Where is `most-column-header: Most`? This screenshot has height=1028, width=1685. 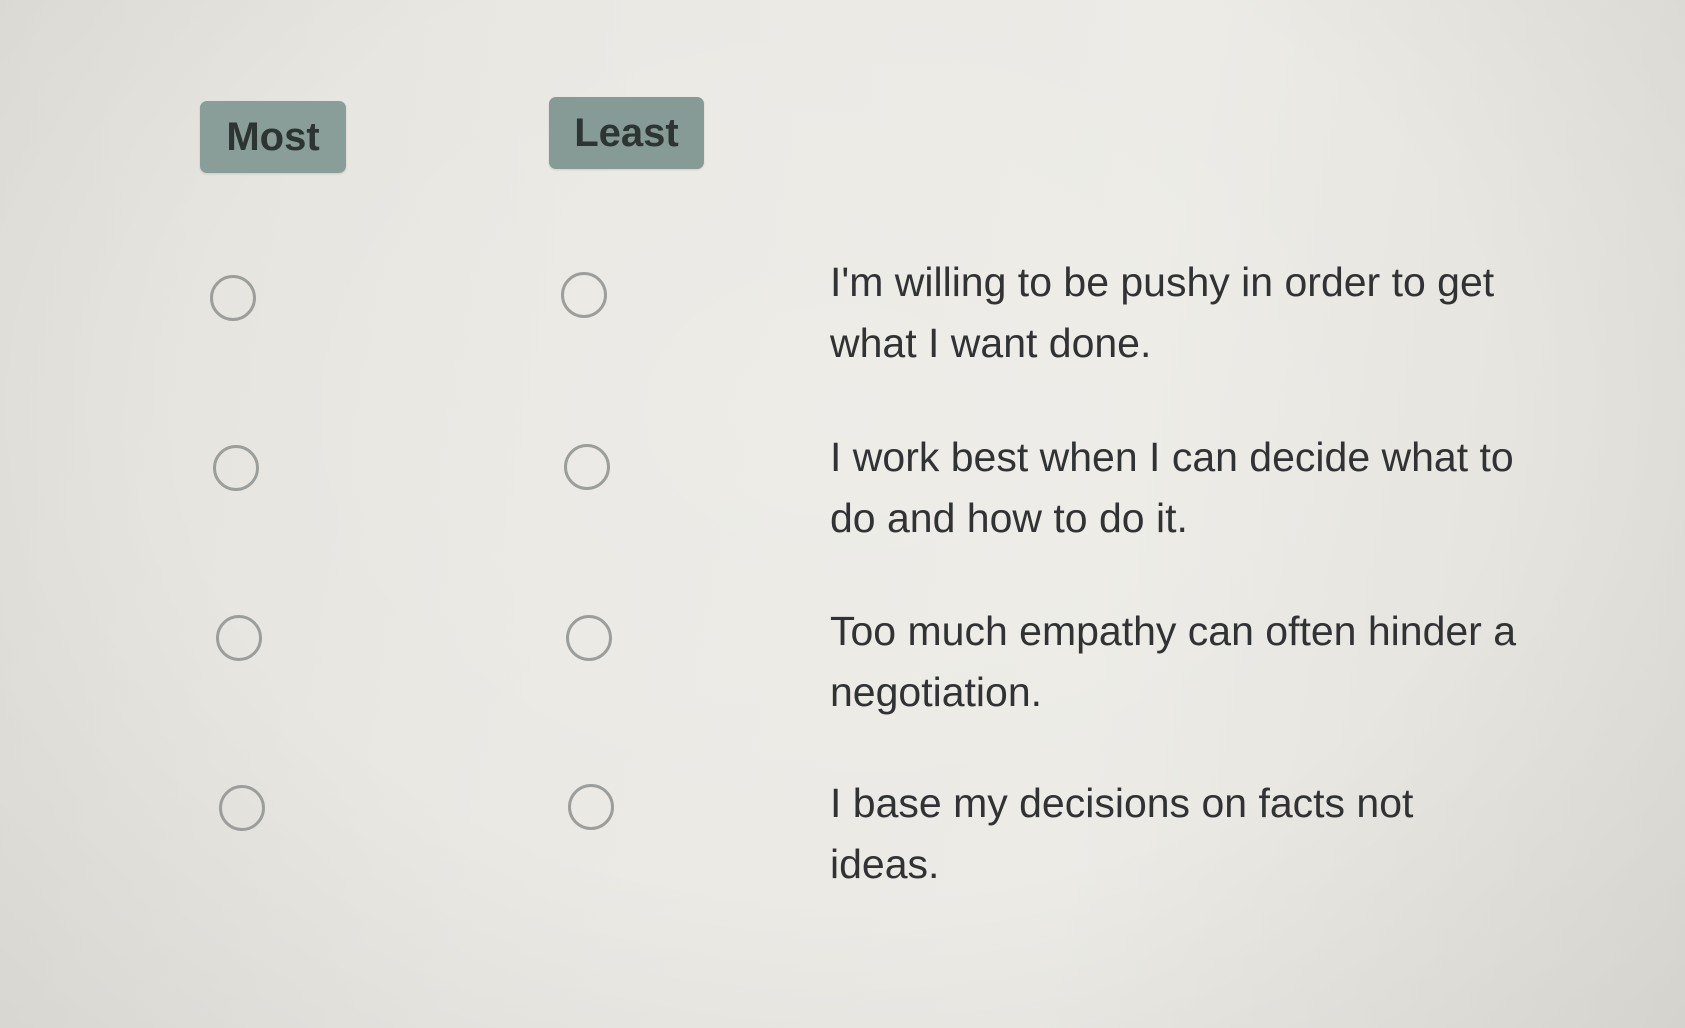 most-column-header: Most is located at coordinates (273, 137).